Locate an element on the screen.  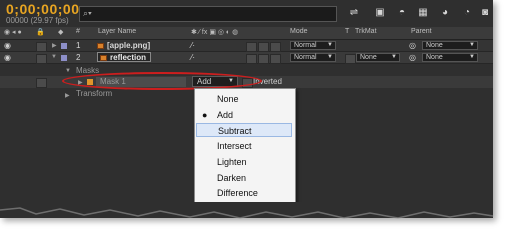
menu-item-intersect: Intersect is located at coordinates (244, 146).